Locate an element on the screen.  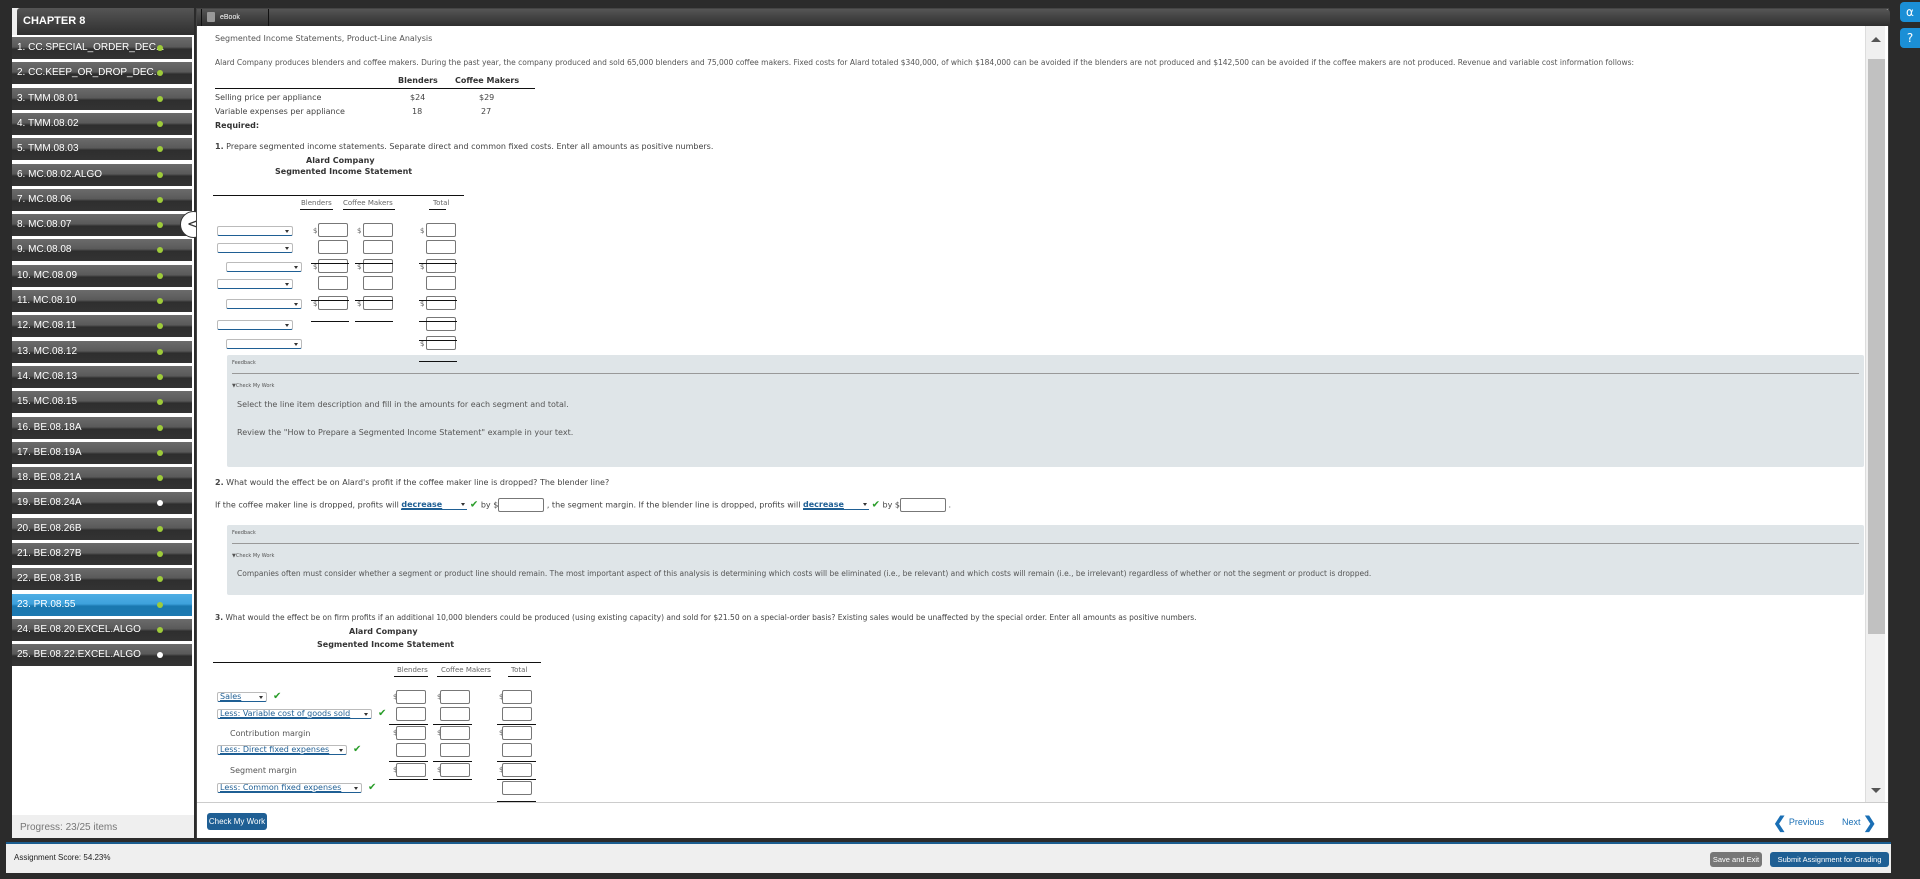
sidebar-item: 10. MC.08.09 is located at coordinates (102, 275).